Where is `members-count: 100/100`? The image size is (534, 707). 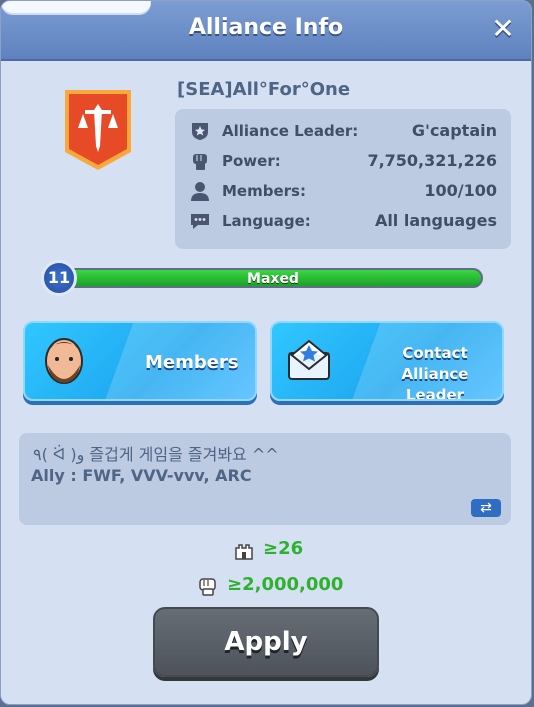
members-count: 100/100 is located at coordinates (460, 190).